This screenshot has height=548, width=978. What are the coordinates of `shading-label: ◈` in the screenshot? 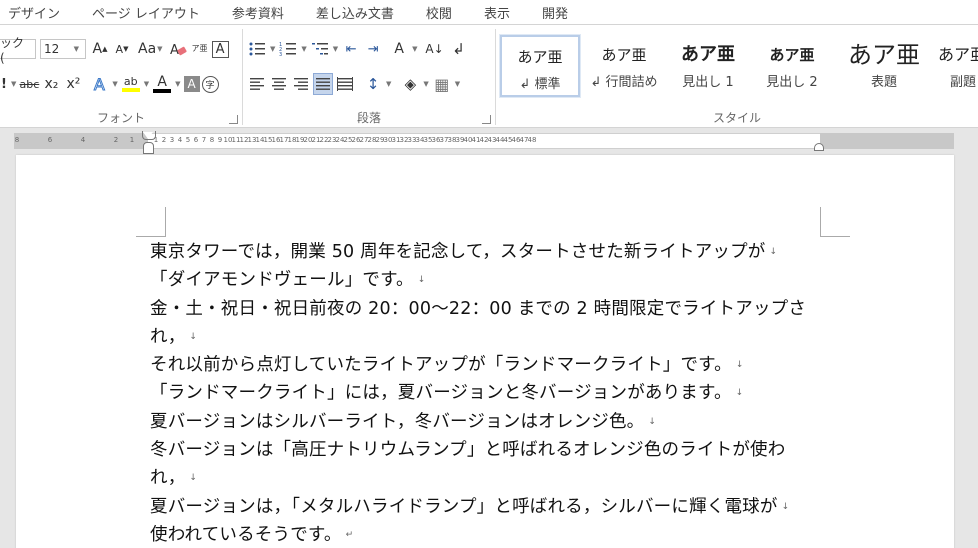 It's located at (410, 84).